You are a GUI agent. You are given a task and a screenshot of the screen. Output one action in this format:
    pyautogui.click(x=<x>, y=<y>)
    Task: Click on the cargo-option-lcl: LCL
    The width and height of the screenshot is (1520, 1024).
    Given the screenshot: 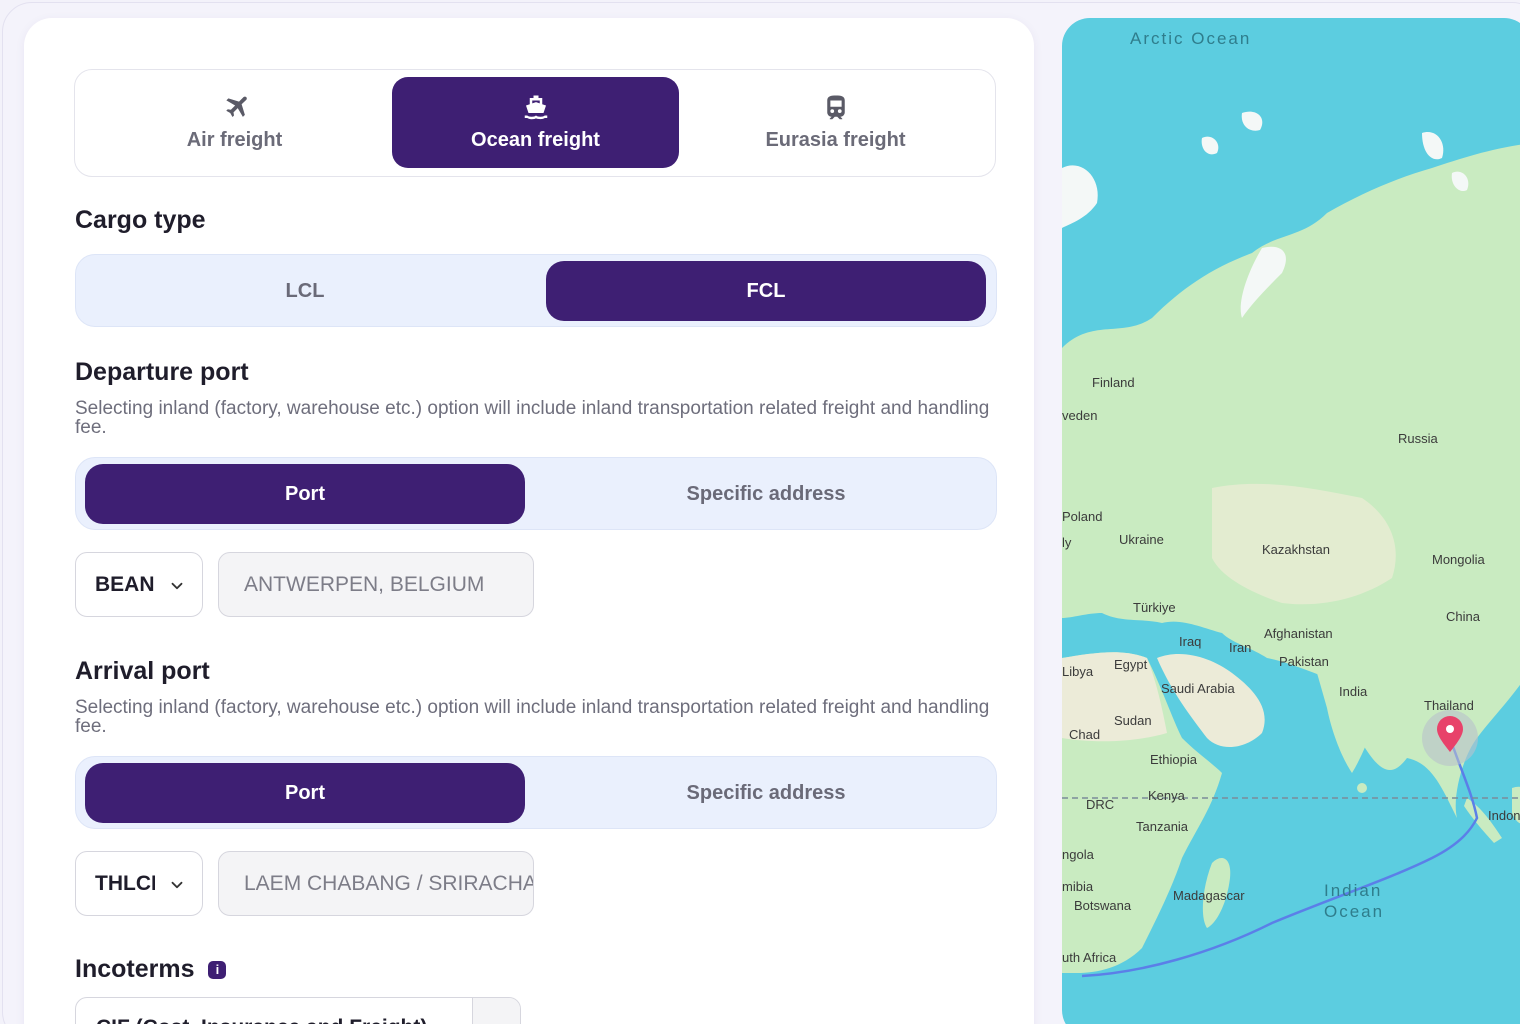 What is the action you would take?
    pyautogui.click(x=305, y=291)
    